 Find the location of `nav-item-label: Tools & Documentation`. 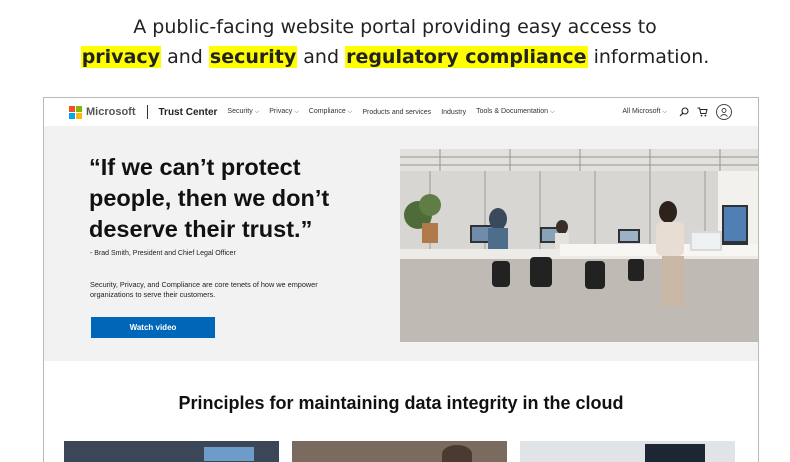

nav-item-label: Tools & Documentation is located at coordinates (512, 111).